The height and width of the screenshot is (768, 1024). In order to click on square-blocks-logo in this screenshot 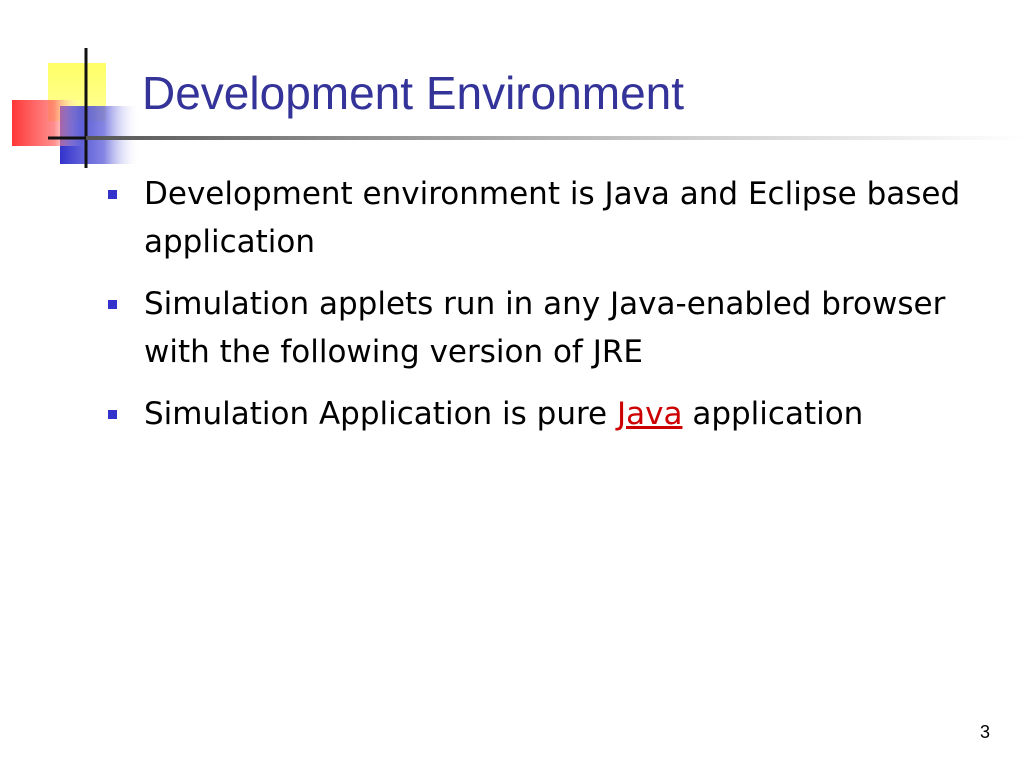, I will do `click(81, 108)`.